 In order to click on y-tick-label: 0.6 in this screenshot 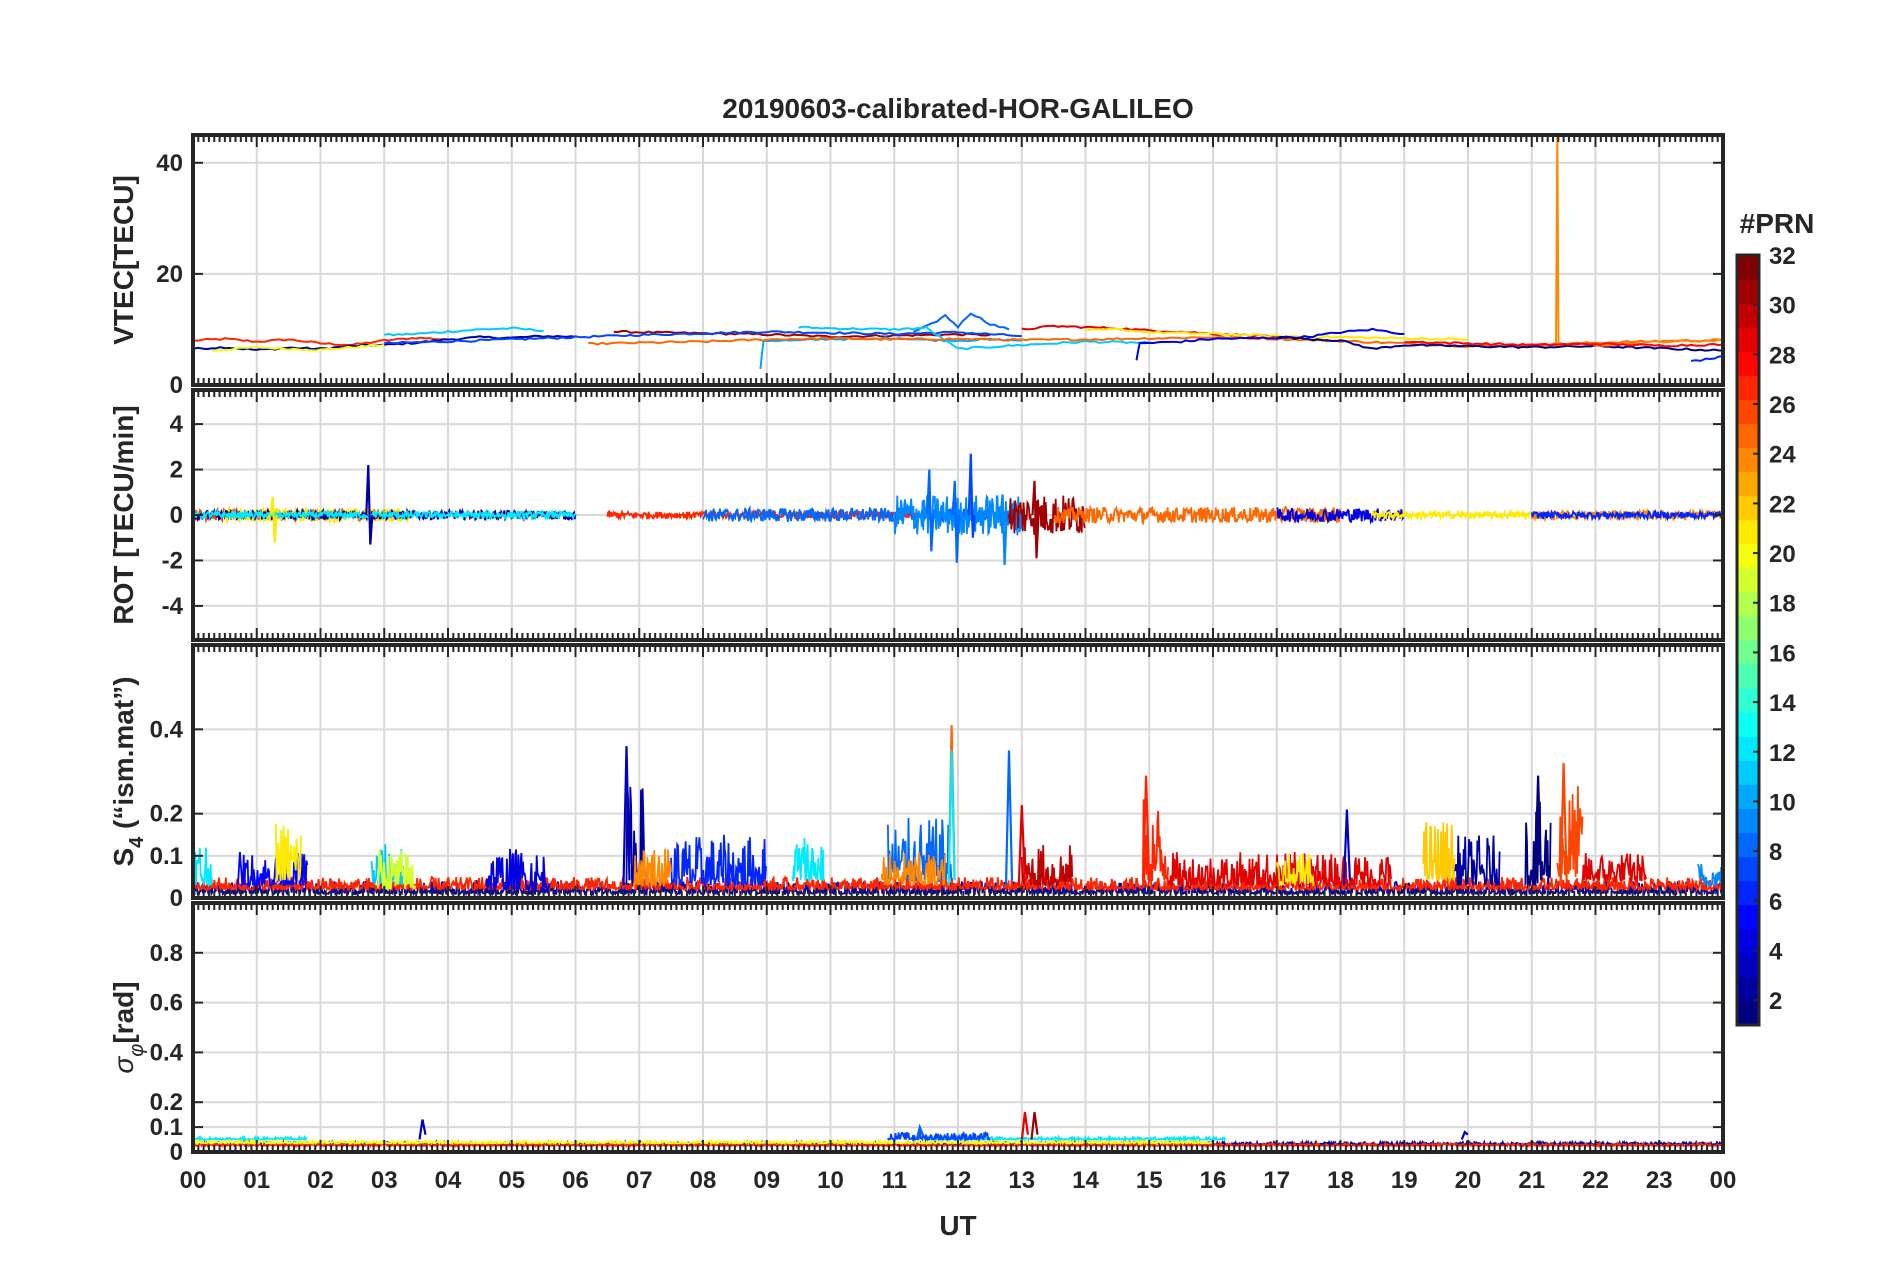, I will do `click(166, 1003)`.